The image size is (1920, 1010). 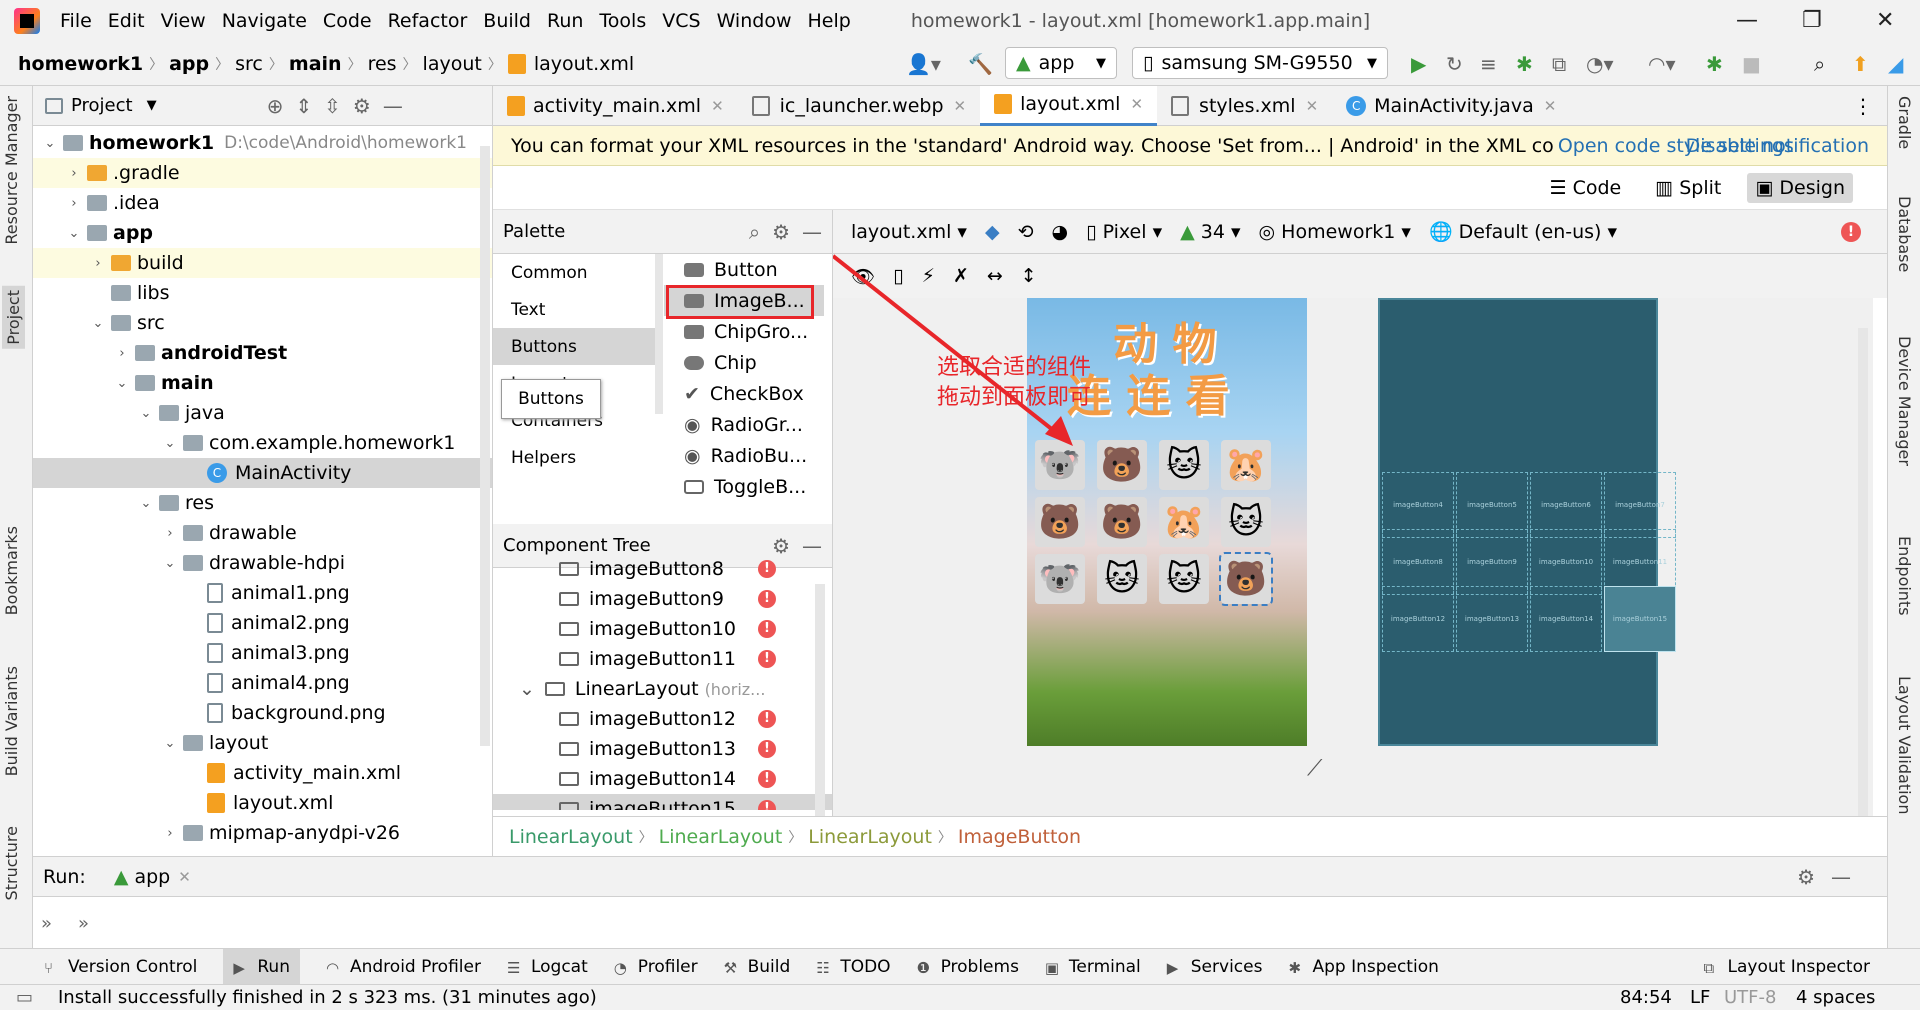 I want to click on crumb-res: res, so click(x=382, y=64).